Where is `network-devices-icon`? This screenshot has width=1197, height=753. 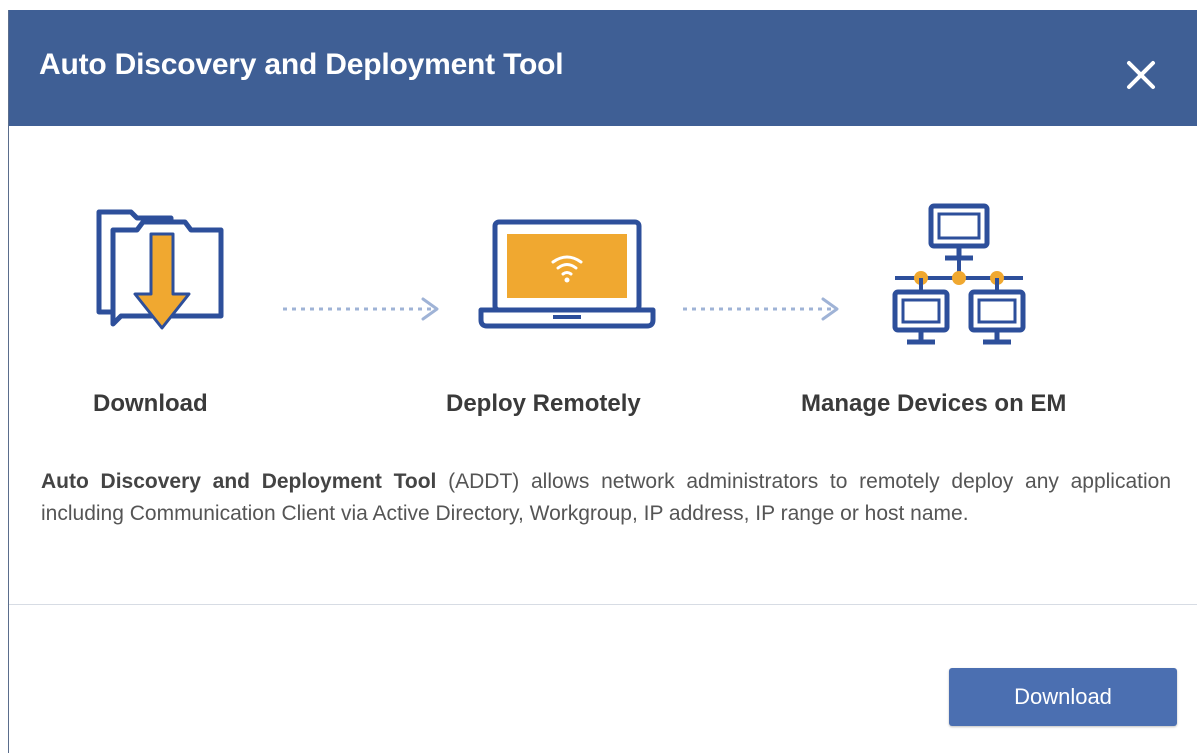
network-devices-icon is located at coordinates (959, 279).